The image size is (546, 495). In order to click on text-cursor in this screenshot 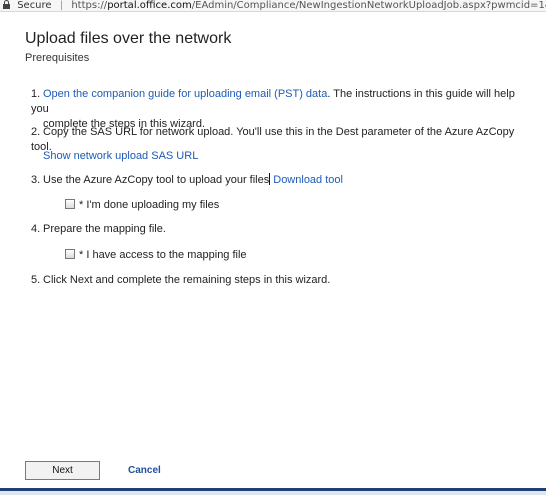, I will do `click(270, 179)`.